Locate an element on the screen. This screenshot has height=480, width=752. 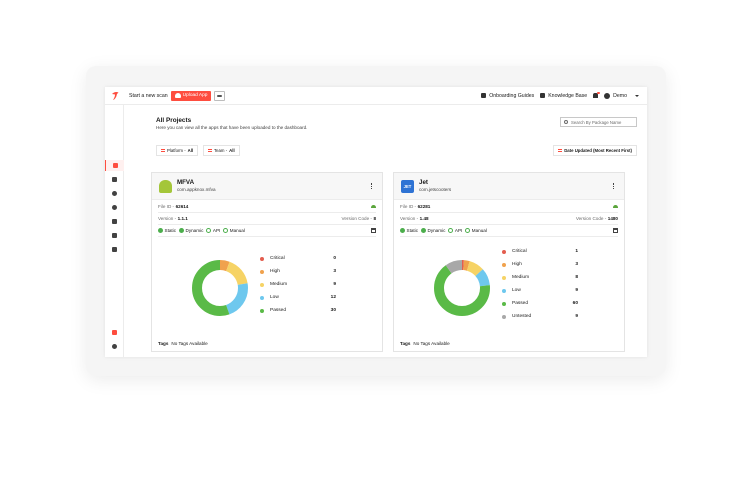
sidebar-item-reports is located at coordinates (114, 221).